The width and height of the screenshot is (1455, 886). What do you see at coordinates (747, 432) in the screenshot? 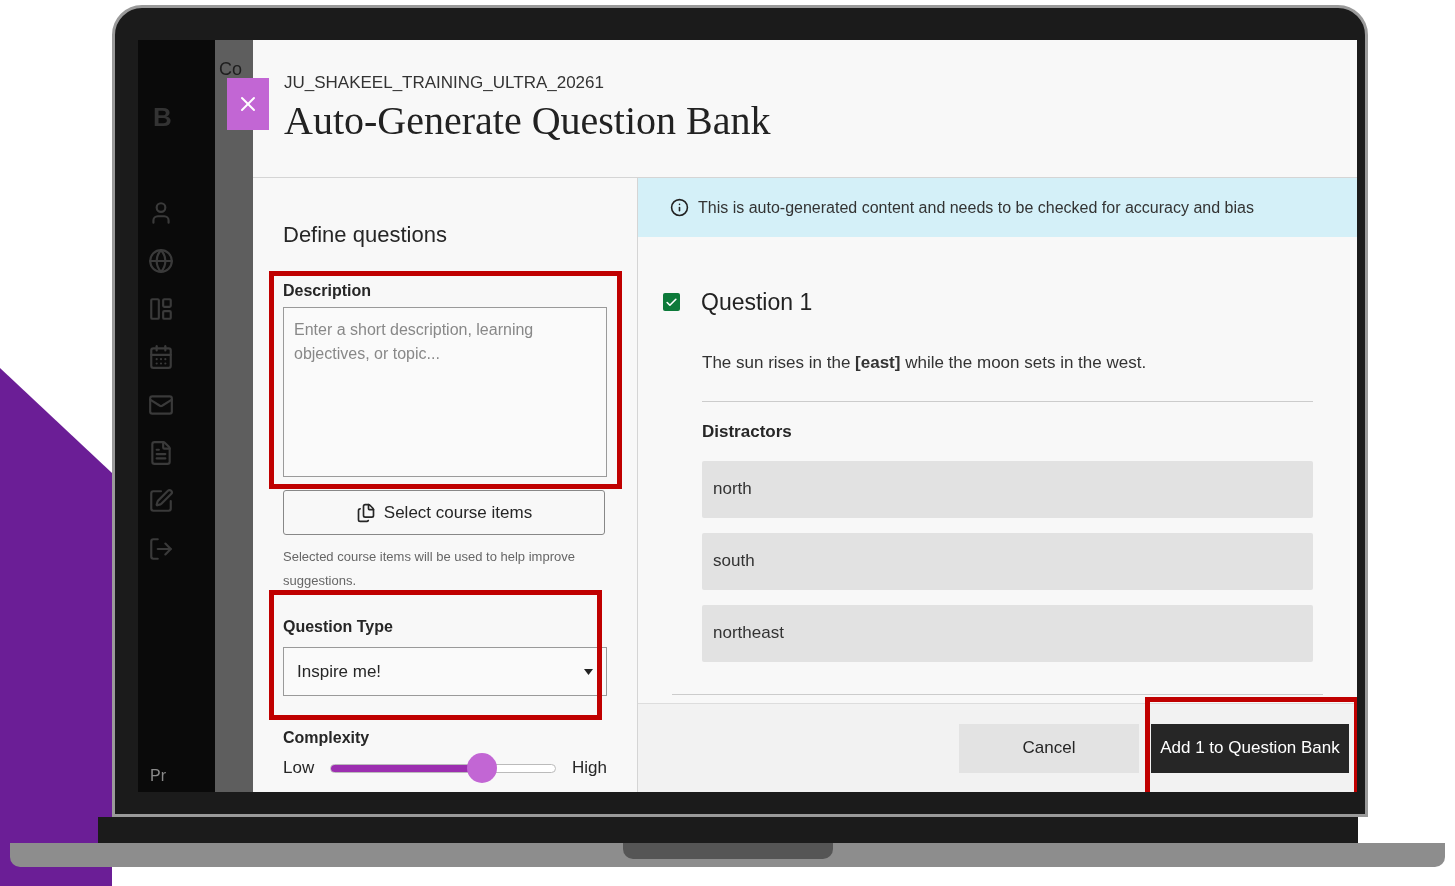
I see `distractors-label: Distractors` at bounding box center [747, 432].